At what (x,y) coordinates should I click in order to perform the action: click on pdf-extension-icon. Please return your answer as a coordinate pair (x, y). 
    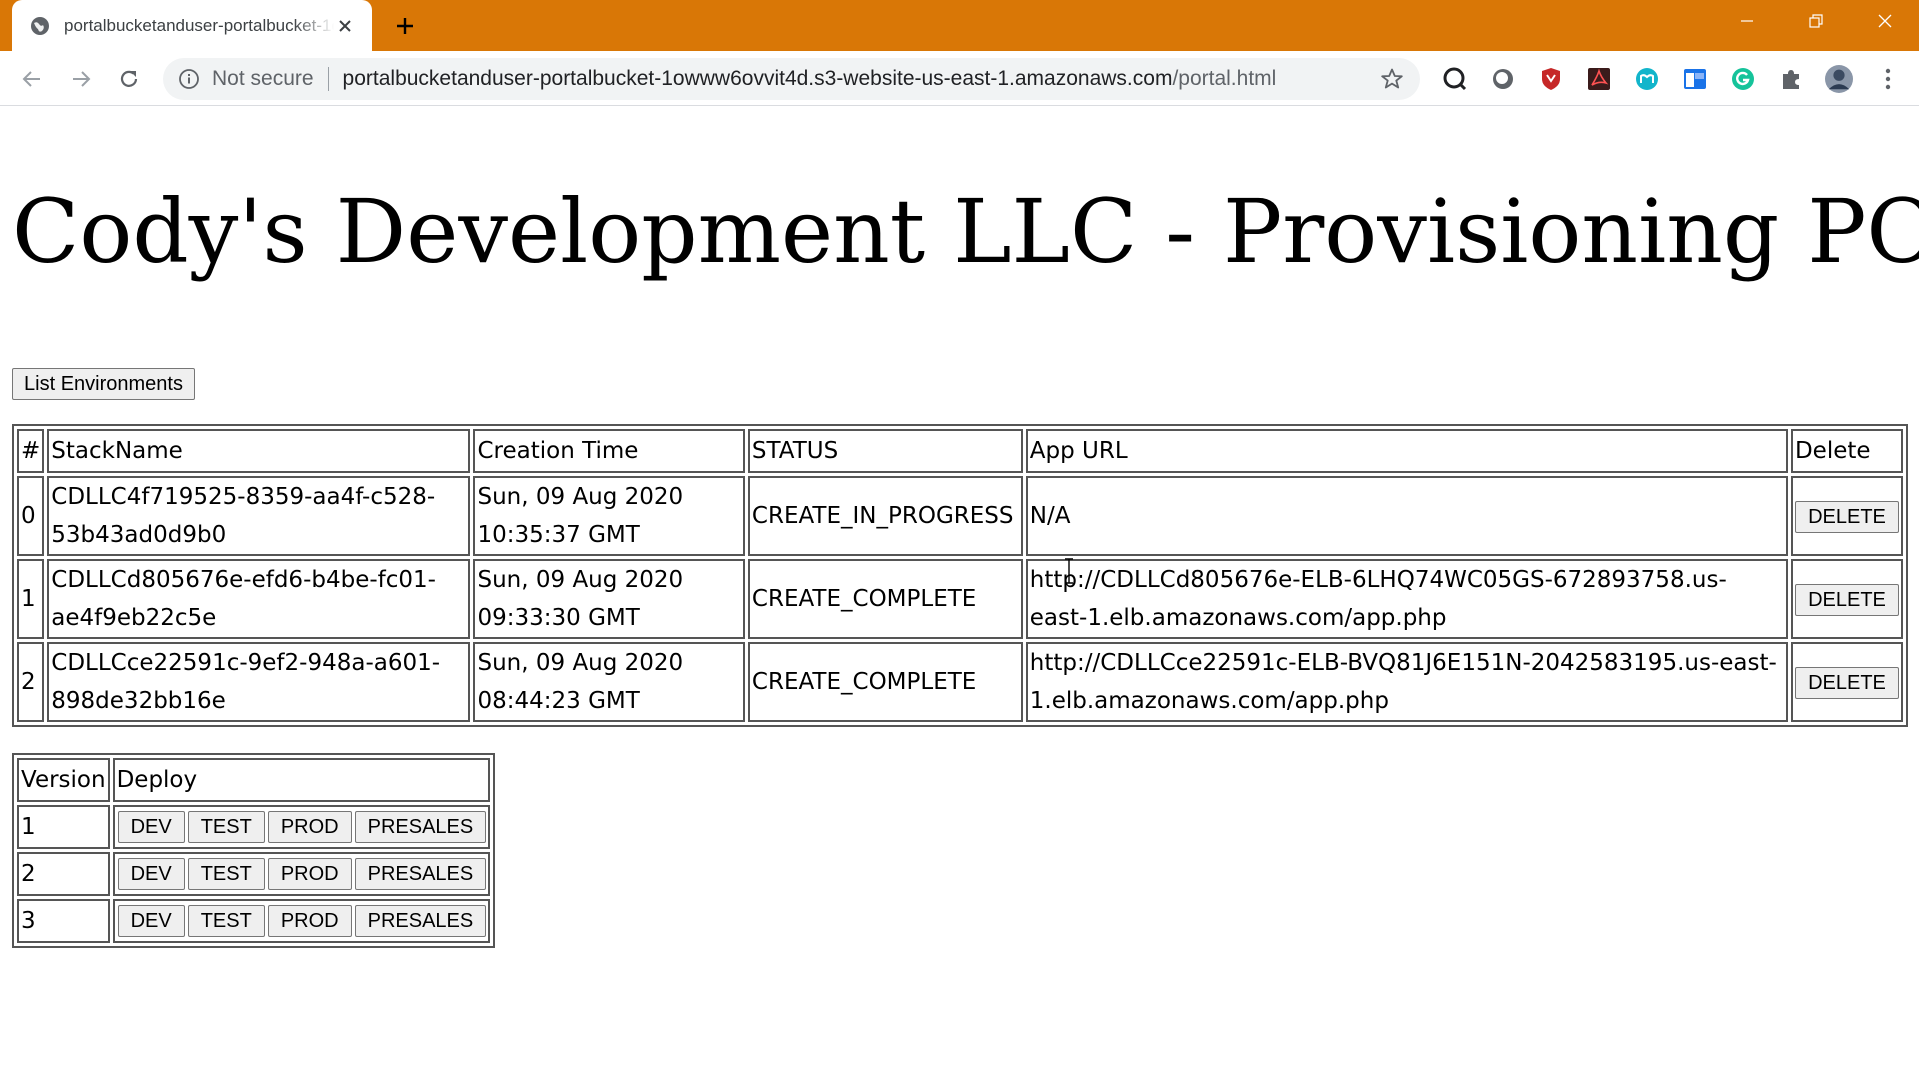
    Looking at the image, I should click on (1599, 79).